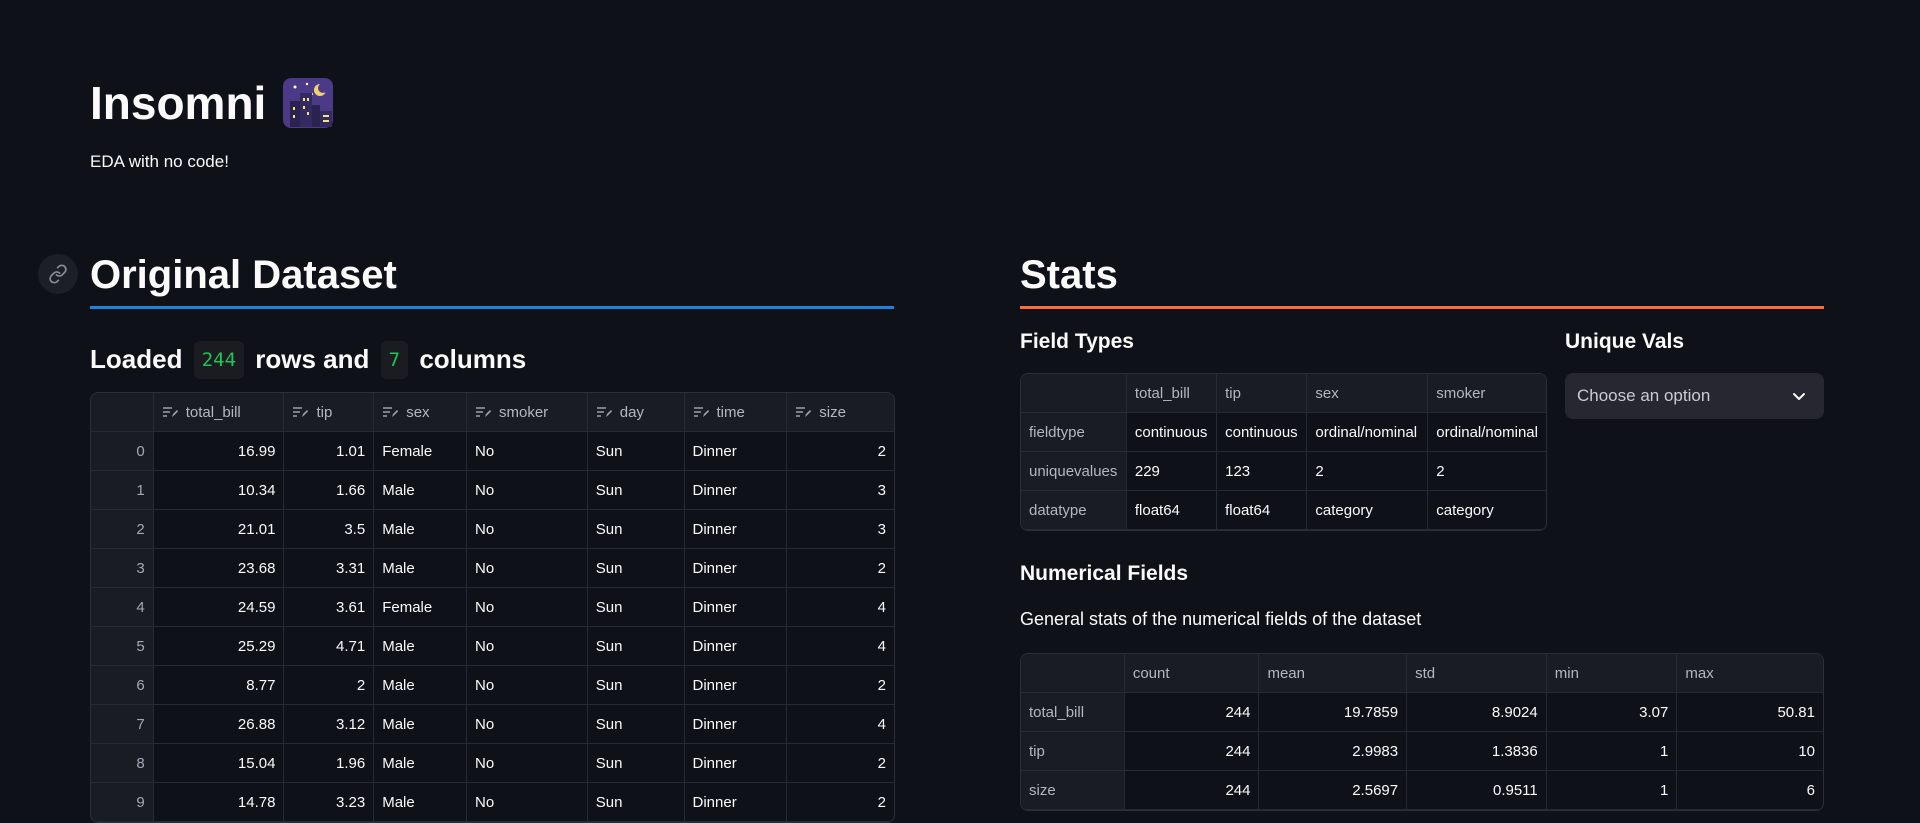 Image resolution: width=1920 pixels, height=823 pixels. Describe the element at coordinates (329, 646) in the screenshot. I see `table-cell: 4.71` at that location.